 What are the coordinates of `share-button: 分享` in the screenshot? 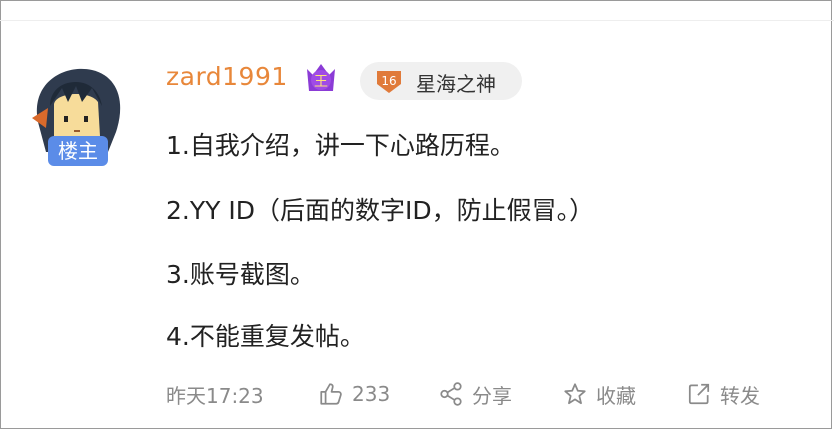 It's located at (475, 394).